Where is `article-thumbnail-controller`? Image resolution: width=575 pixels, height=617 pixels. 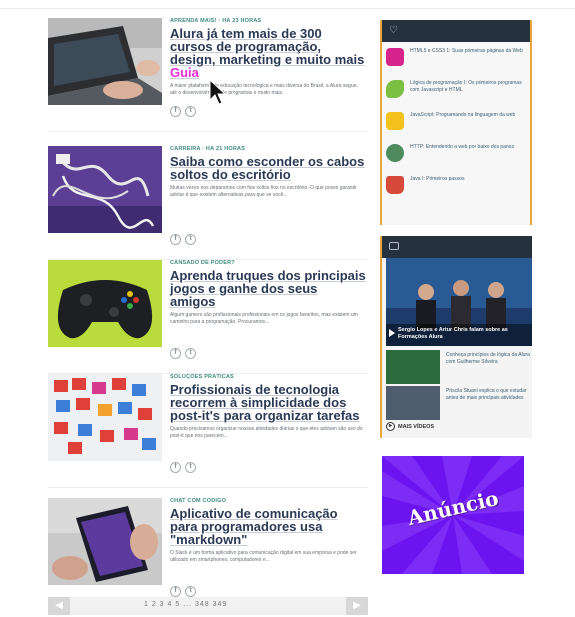
article-thumbnail-controller is located at coordinates (105, 303).